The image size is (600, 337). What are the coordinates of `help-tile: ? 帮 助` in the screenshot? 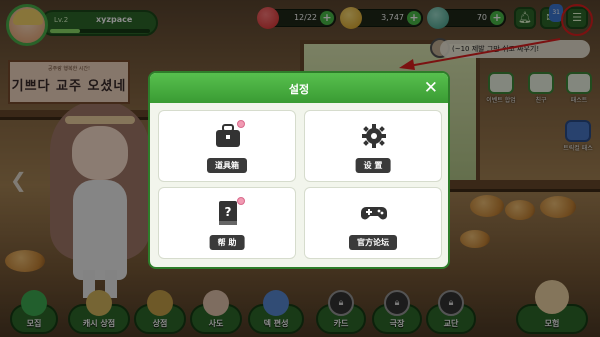 It's located at (227, 223).